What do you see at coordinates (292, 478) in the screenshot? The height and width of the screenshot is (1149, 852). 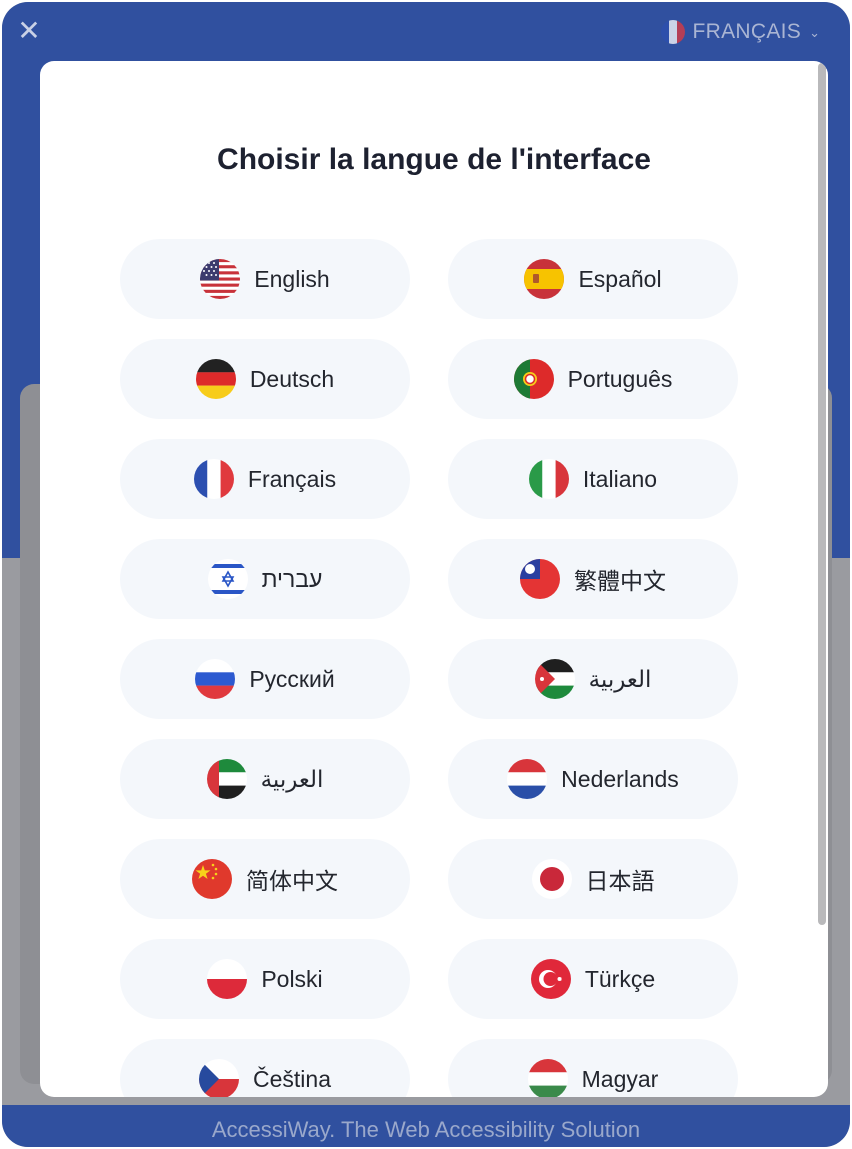 I see `language-label: Français` at bounding box center [292, 478].